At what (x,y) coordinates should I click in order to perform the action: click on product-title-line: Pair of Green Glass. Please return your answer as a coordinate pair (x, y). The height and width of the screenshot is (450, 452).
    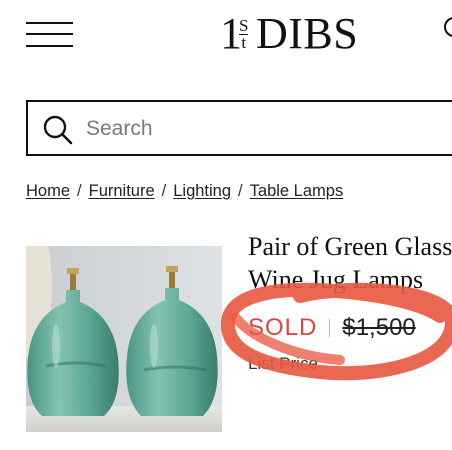
    Looking at the image, I should click on (350, 246).